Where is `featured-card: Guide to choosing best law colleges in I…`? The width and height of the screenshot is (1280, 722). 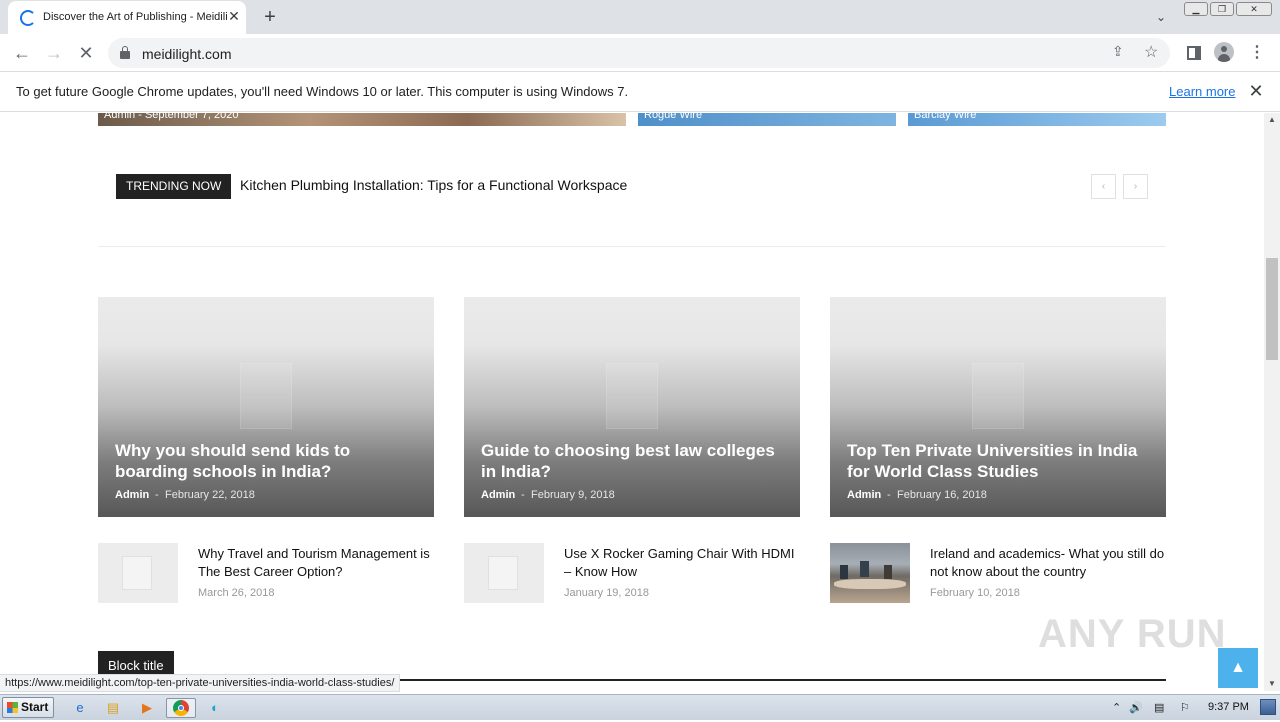
featured-card: Guide to choosing best law colleges in I… is located at coordinates (632, 407).